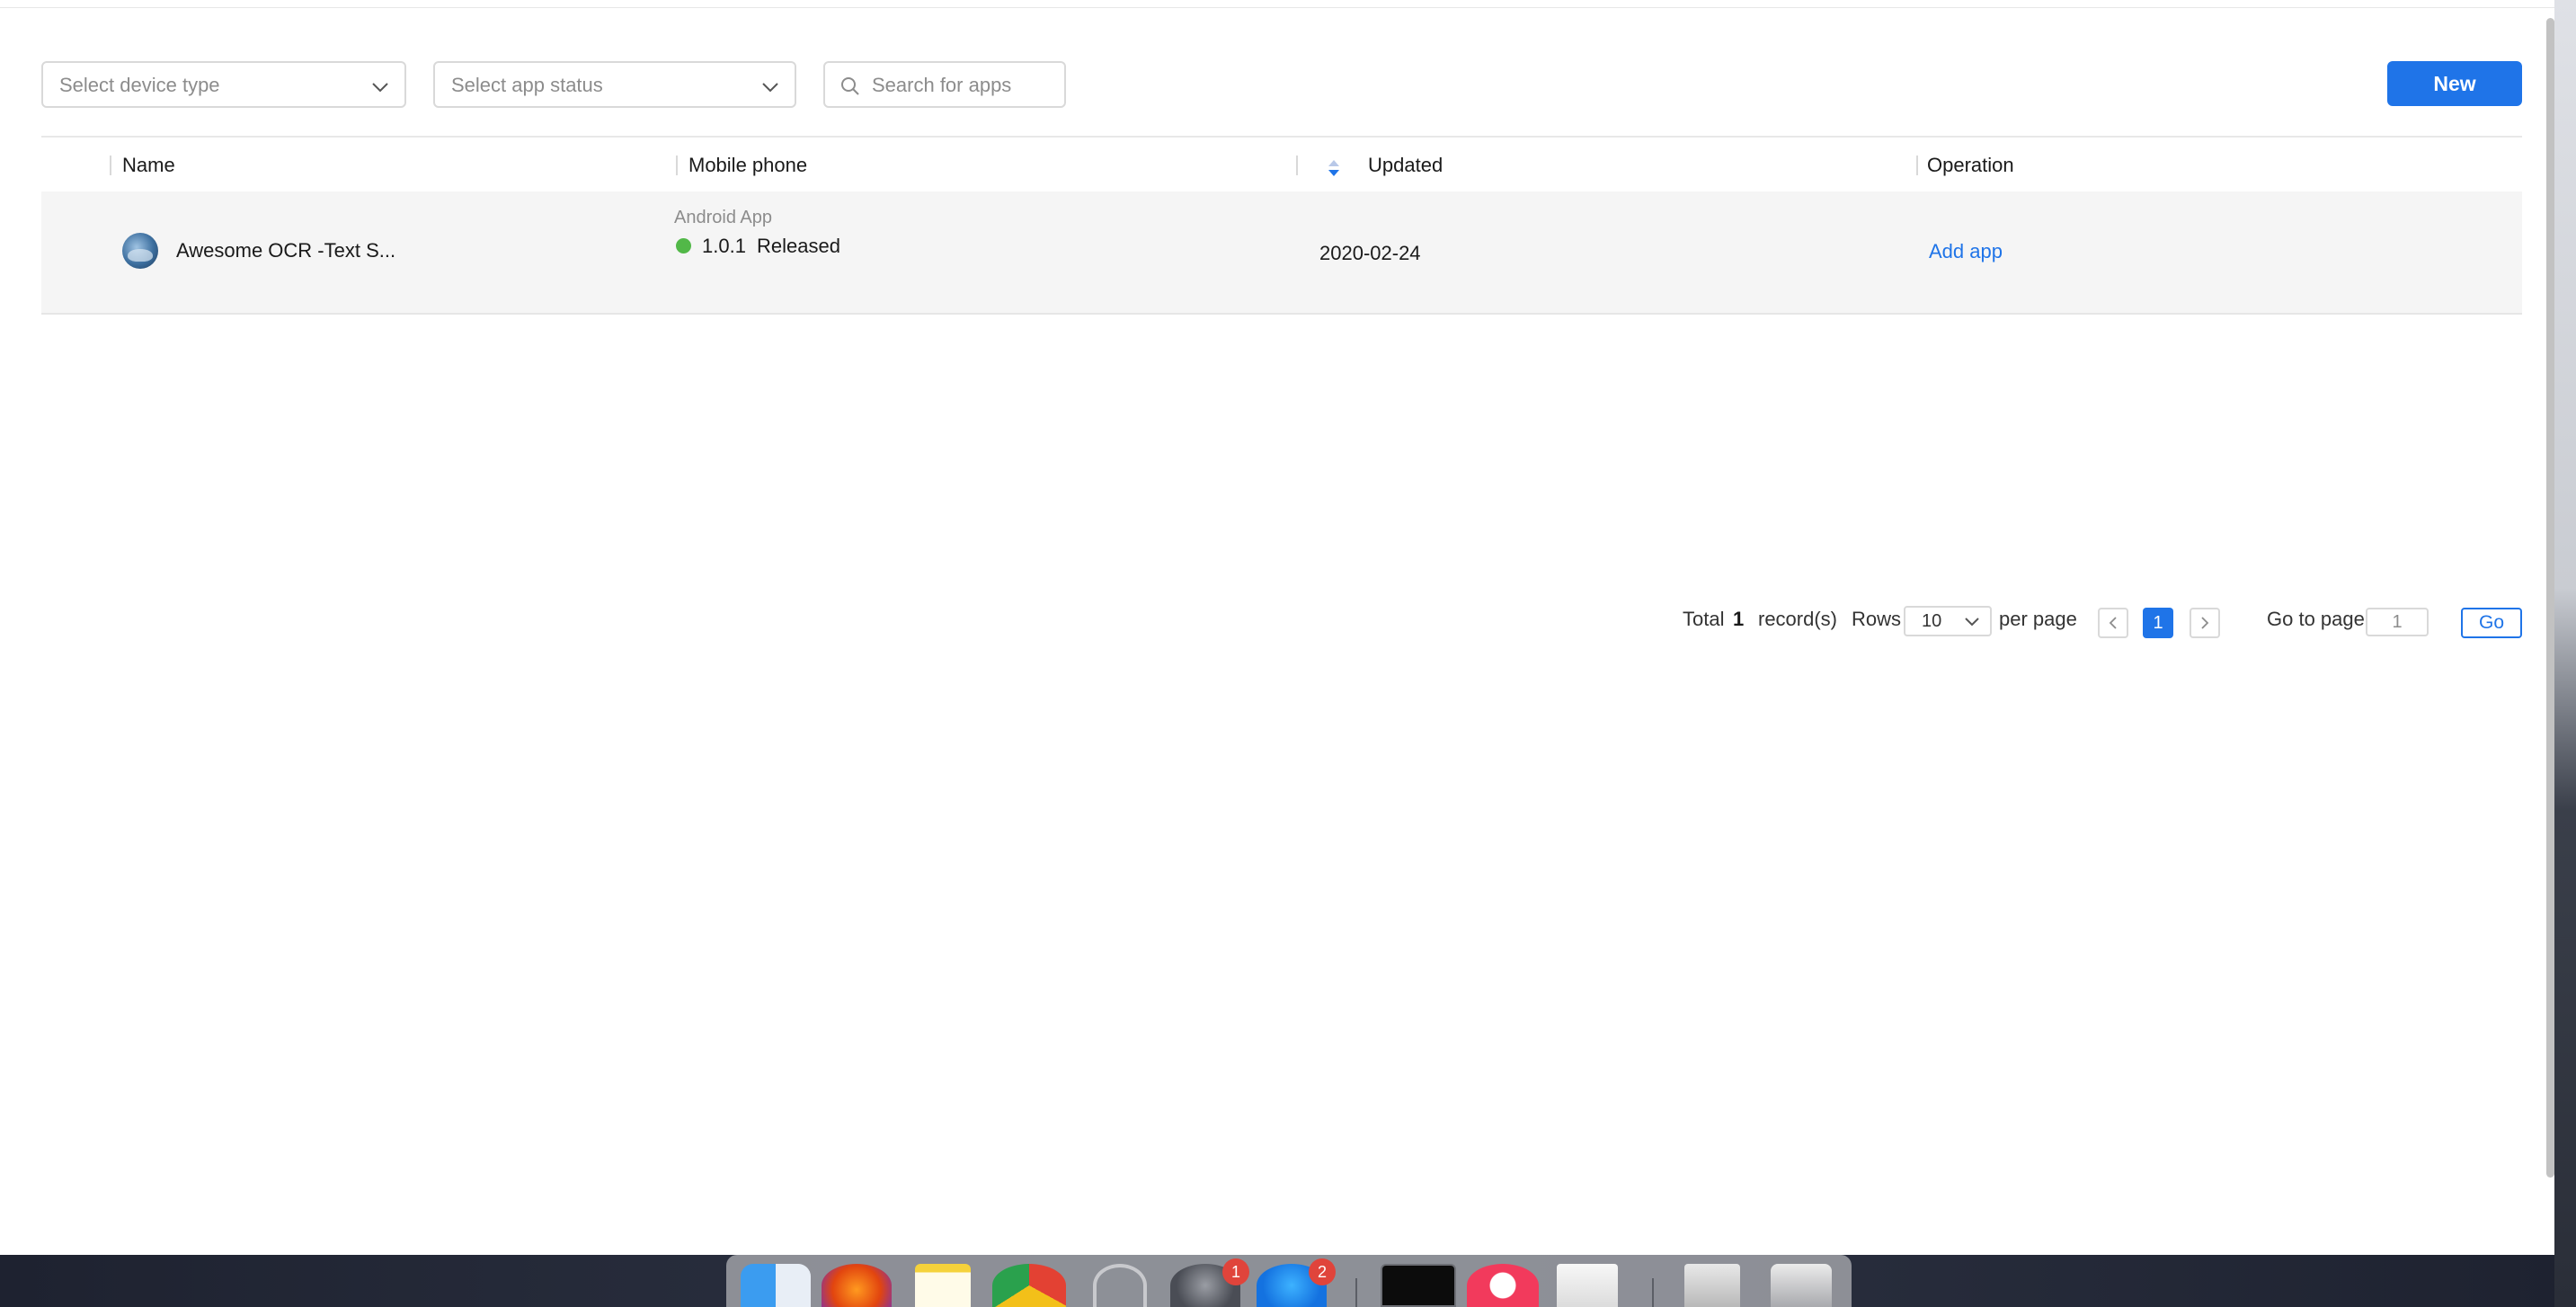 The width and height of the screenshot is (2576, 1307). What do you see at coordinates (527, 85) in the screenshot?
I see `app-status-placeholder: Select app status` at bounding box center [527, 85].